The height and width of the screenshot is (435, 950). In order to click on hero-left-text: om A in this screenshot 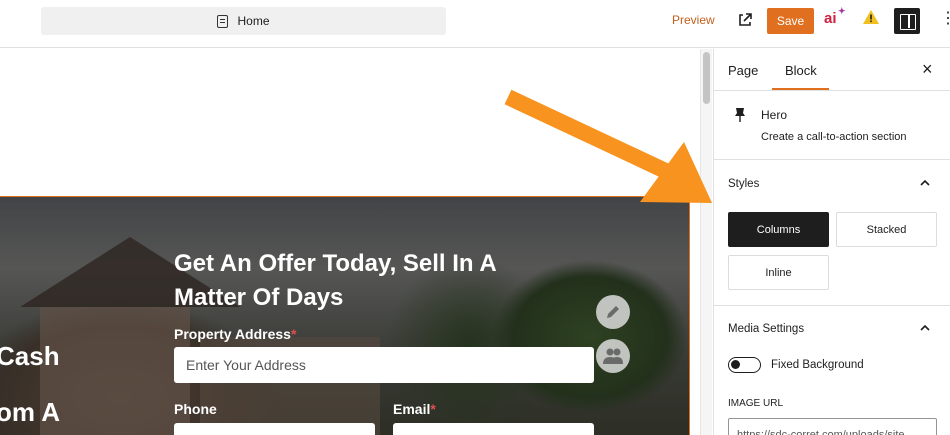, I will do `click(30, 412)`.